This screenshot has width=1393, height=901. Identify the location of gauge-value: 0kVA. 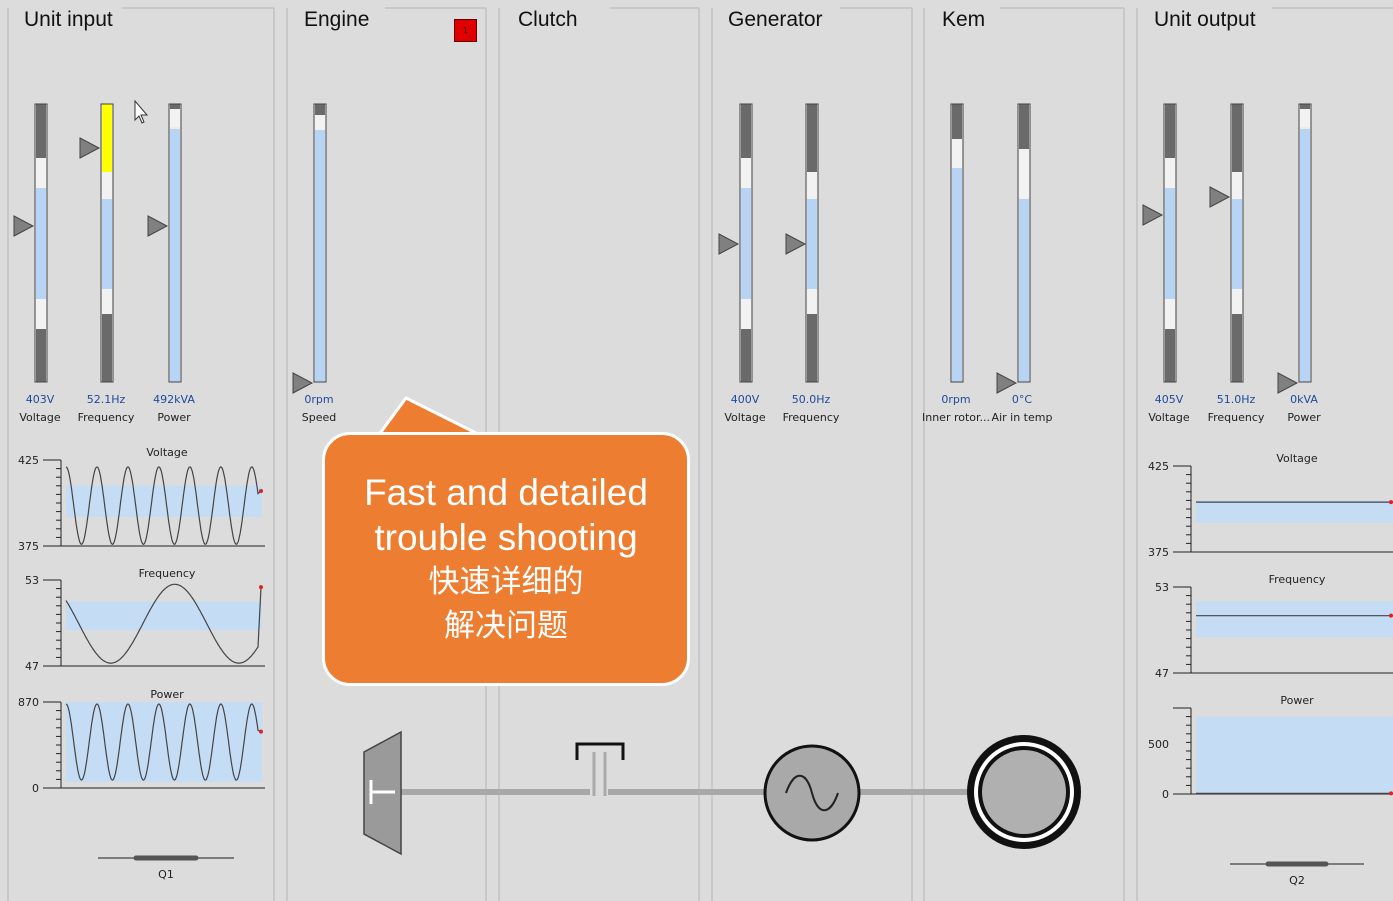
(1304, 399).